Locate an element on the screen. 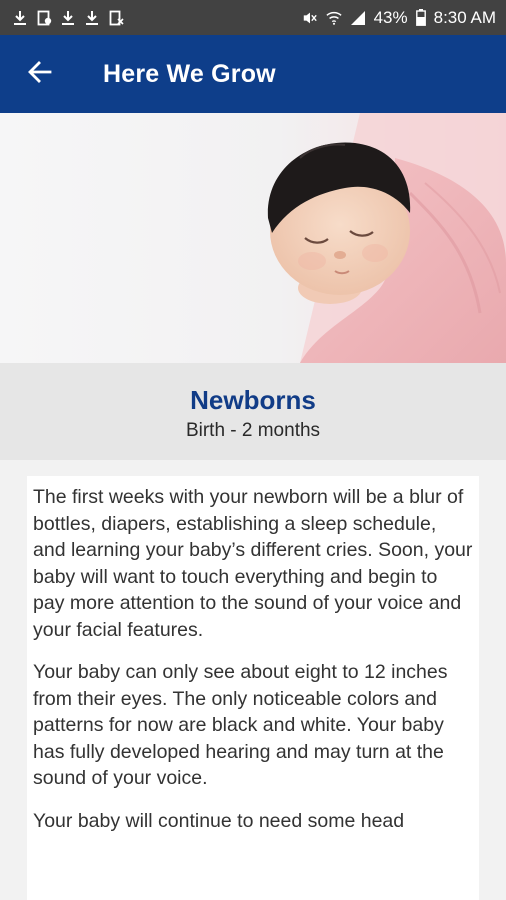 Image resolution: width=506 pixels, height=900 pixels. clock: 8:30 AM is located at coordinates (464, 17).